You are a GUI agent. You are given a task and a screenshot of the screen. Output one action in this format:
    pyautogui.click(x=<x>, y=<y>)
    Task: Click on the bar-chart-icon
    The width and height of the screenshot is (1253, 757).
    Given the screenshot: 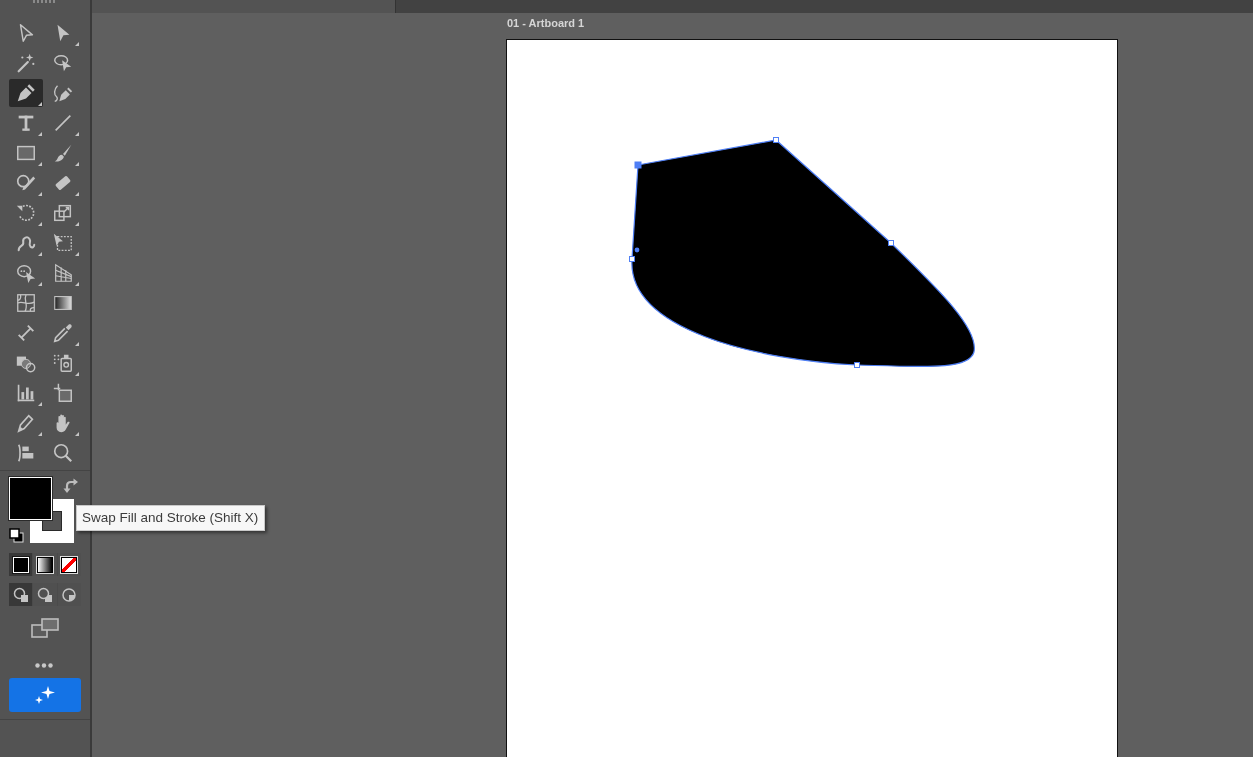 What is the action you would take?
    pyautogui.click(x=26, y=393)
    